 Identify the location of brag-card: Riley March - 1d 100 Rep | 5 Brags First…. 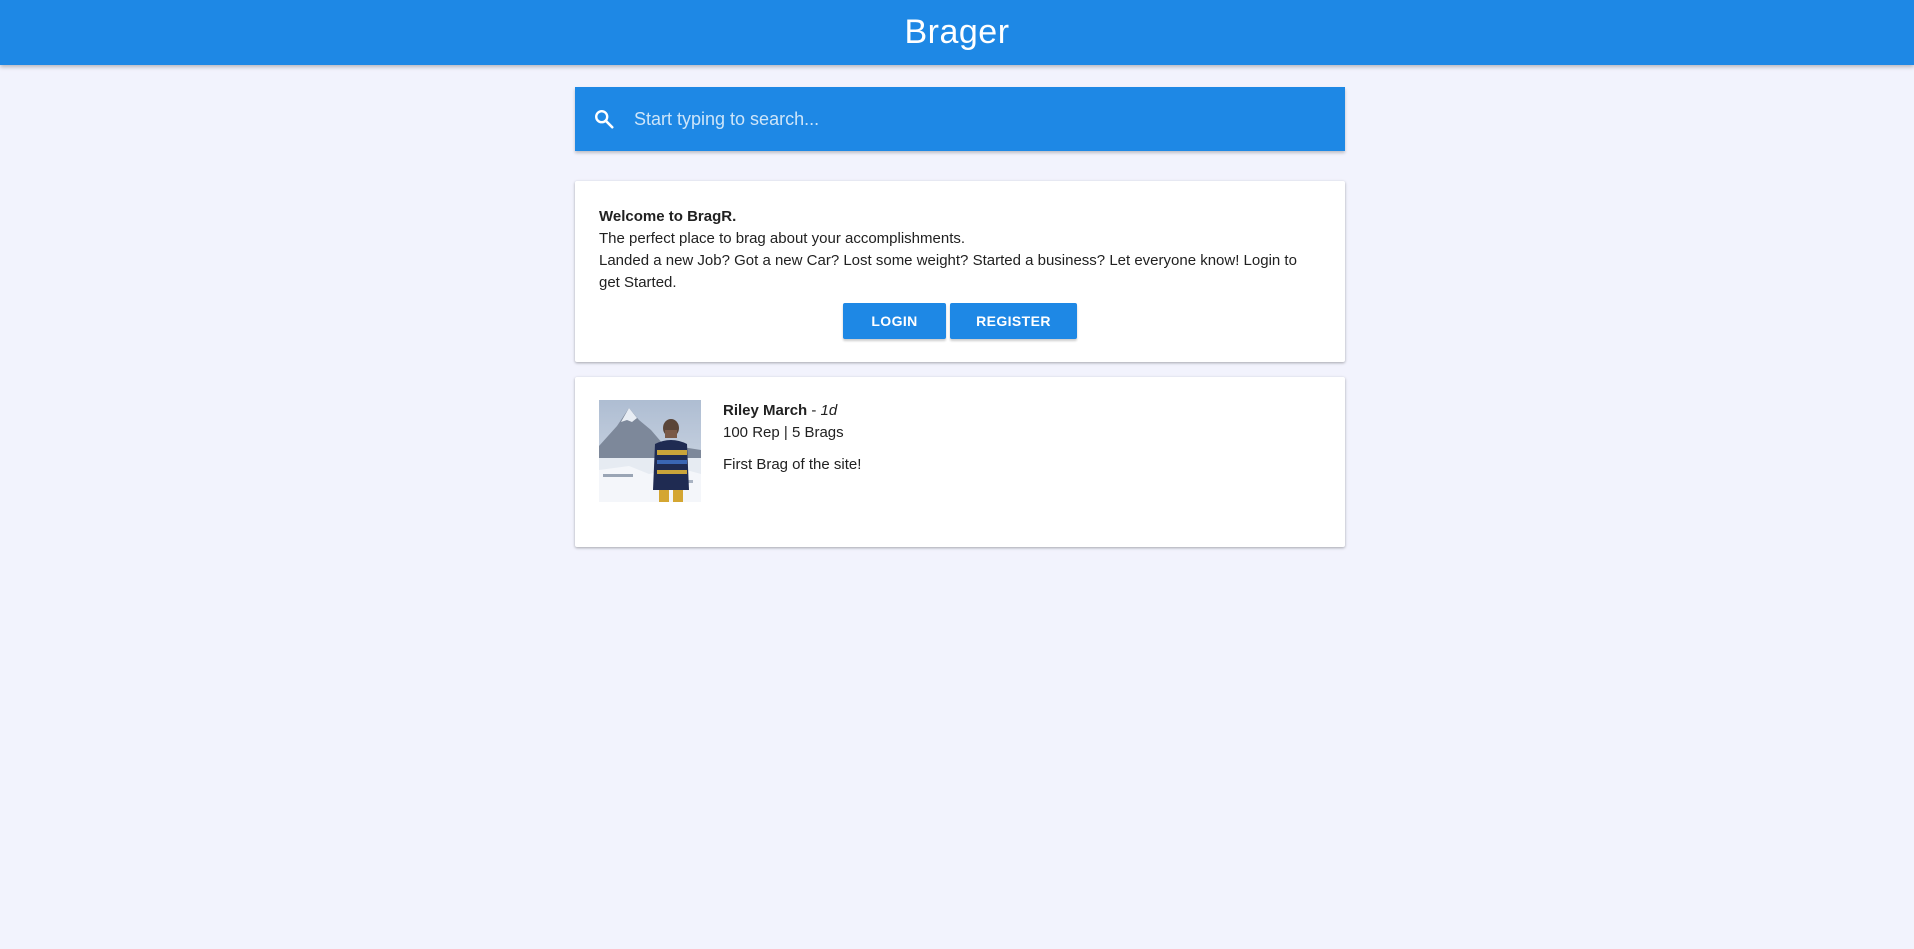
(960, 462).